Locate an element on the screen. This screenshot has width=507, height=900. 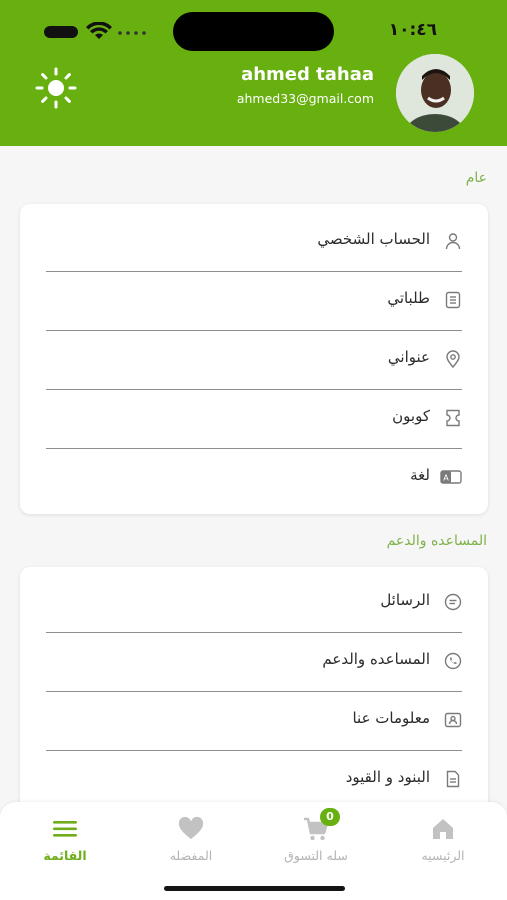
menu-item-label: طلباتي is located at coordinates (408, 298).